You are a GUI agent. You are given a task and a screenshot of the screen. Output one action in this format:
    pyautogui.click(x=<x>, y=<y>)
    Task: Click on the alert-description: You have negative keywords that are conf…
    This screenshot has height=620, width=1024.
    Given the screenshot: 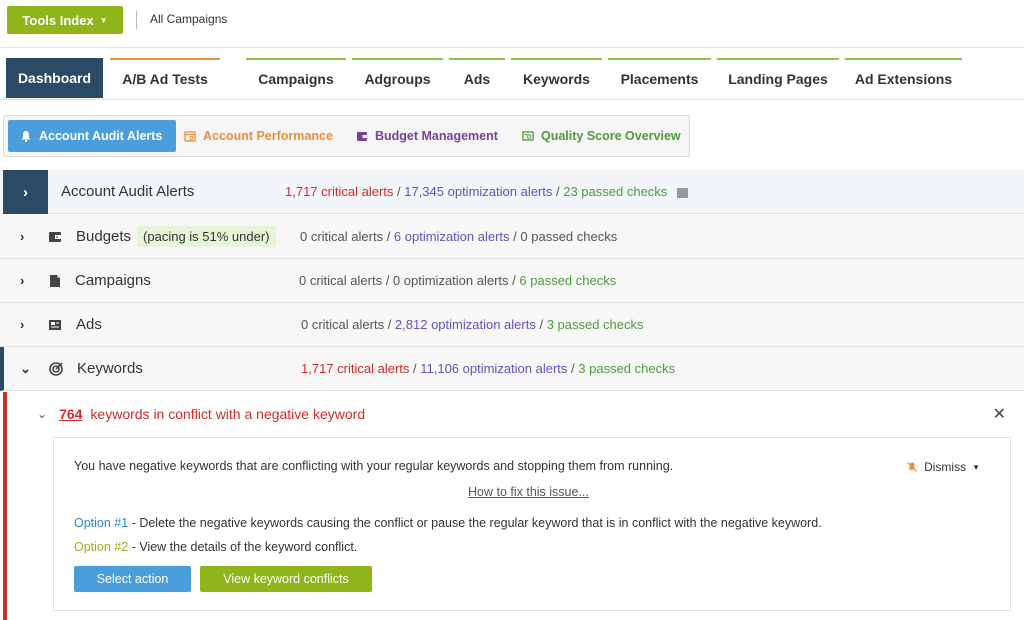 What is the action you would take?
    pyautogui.click(x=374, y=466)
    